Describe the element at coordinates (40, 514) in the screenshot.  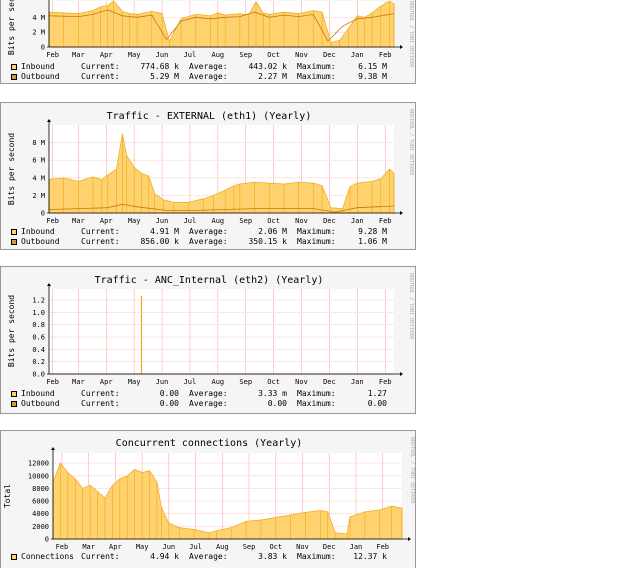
I see `chart-4-y-tick-label: 4000` at that location.